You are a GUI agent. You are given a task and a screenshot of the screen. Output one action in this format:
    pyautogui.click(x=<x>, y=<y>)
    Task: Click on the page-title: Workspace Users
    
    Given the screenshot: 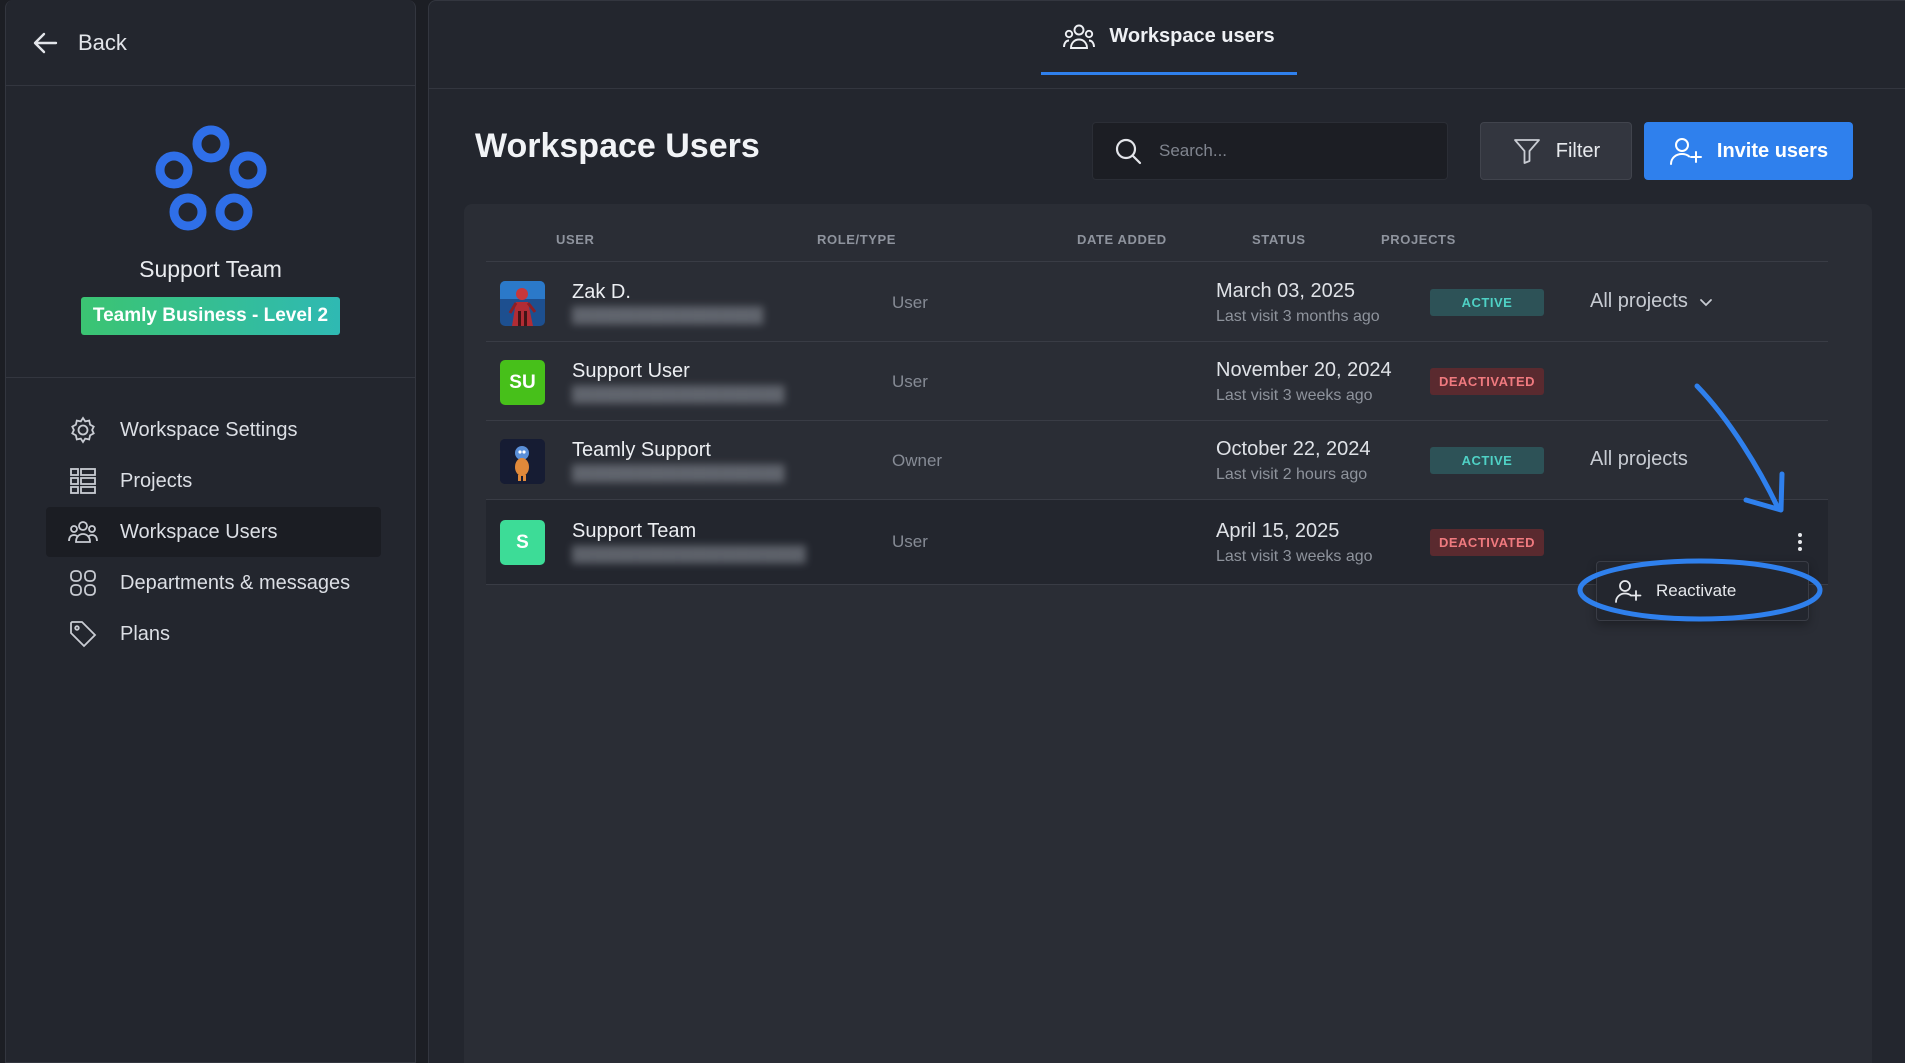 What is the action you would take?
    pyautogui.click(x=617, y=146)
    